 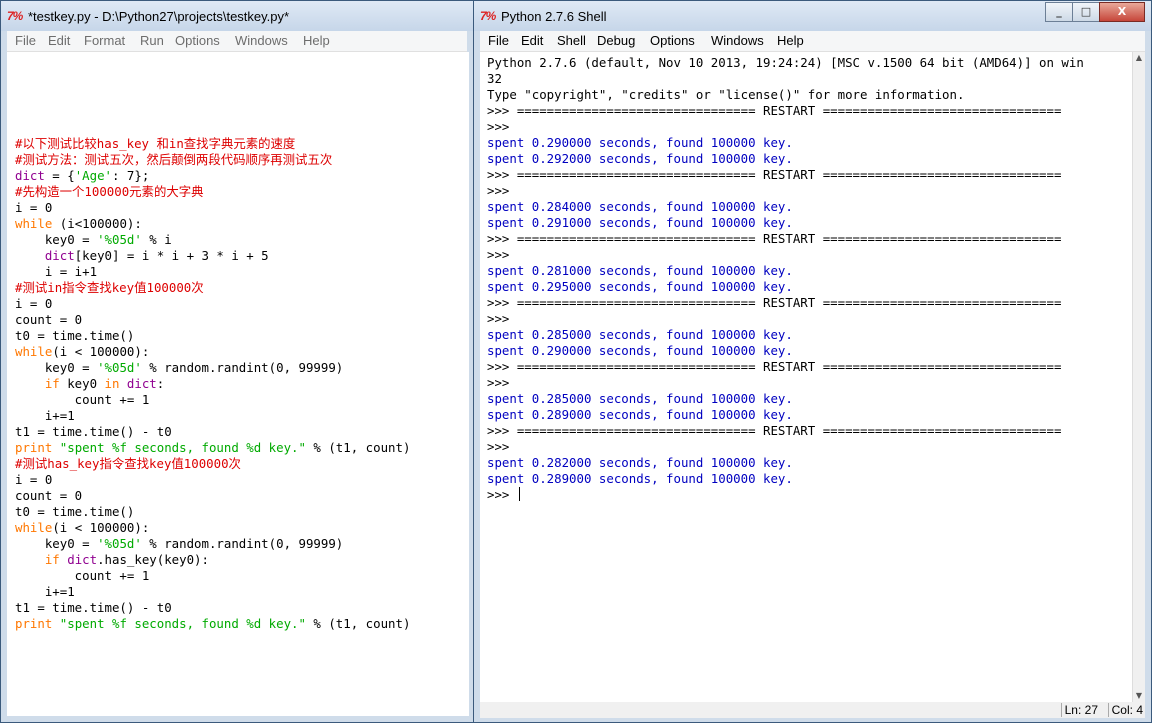 I want to click on window-controls: _ □ X, so click(x=1095, y=12).